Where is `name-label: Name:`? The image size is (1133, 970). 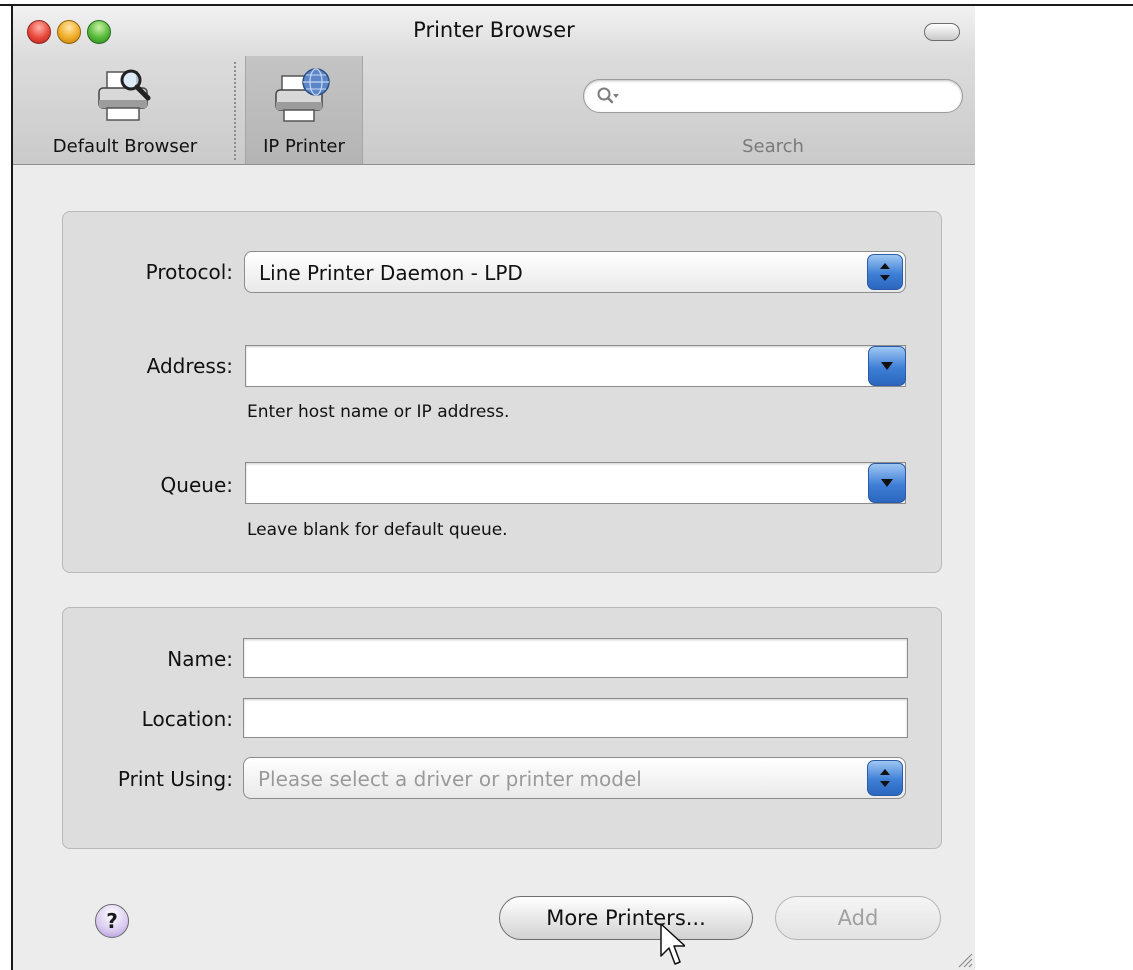 name-label: Name: is located at coordinates (200, 659).